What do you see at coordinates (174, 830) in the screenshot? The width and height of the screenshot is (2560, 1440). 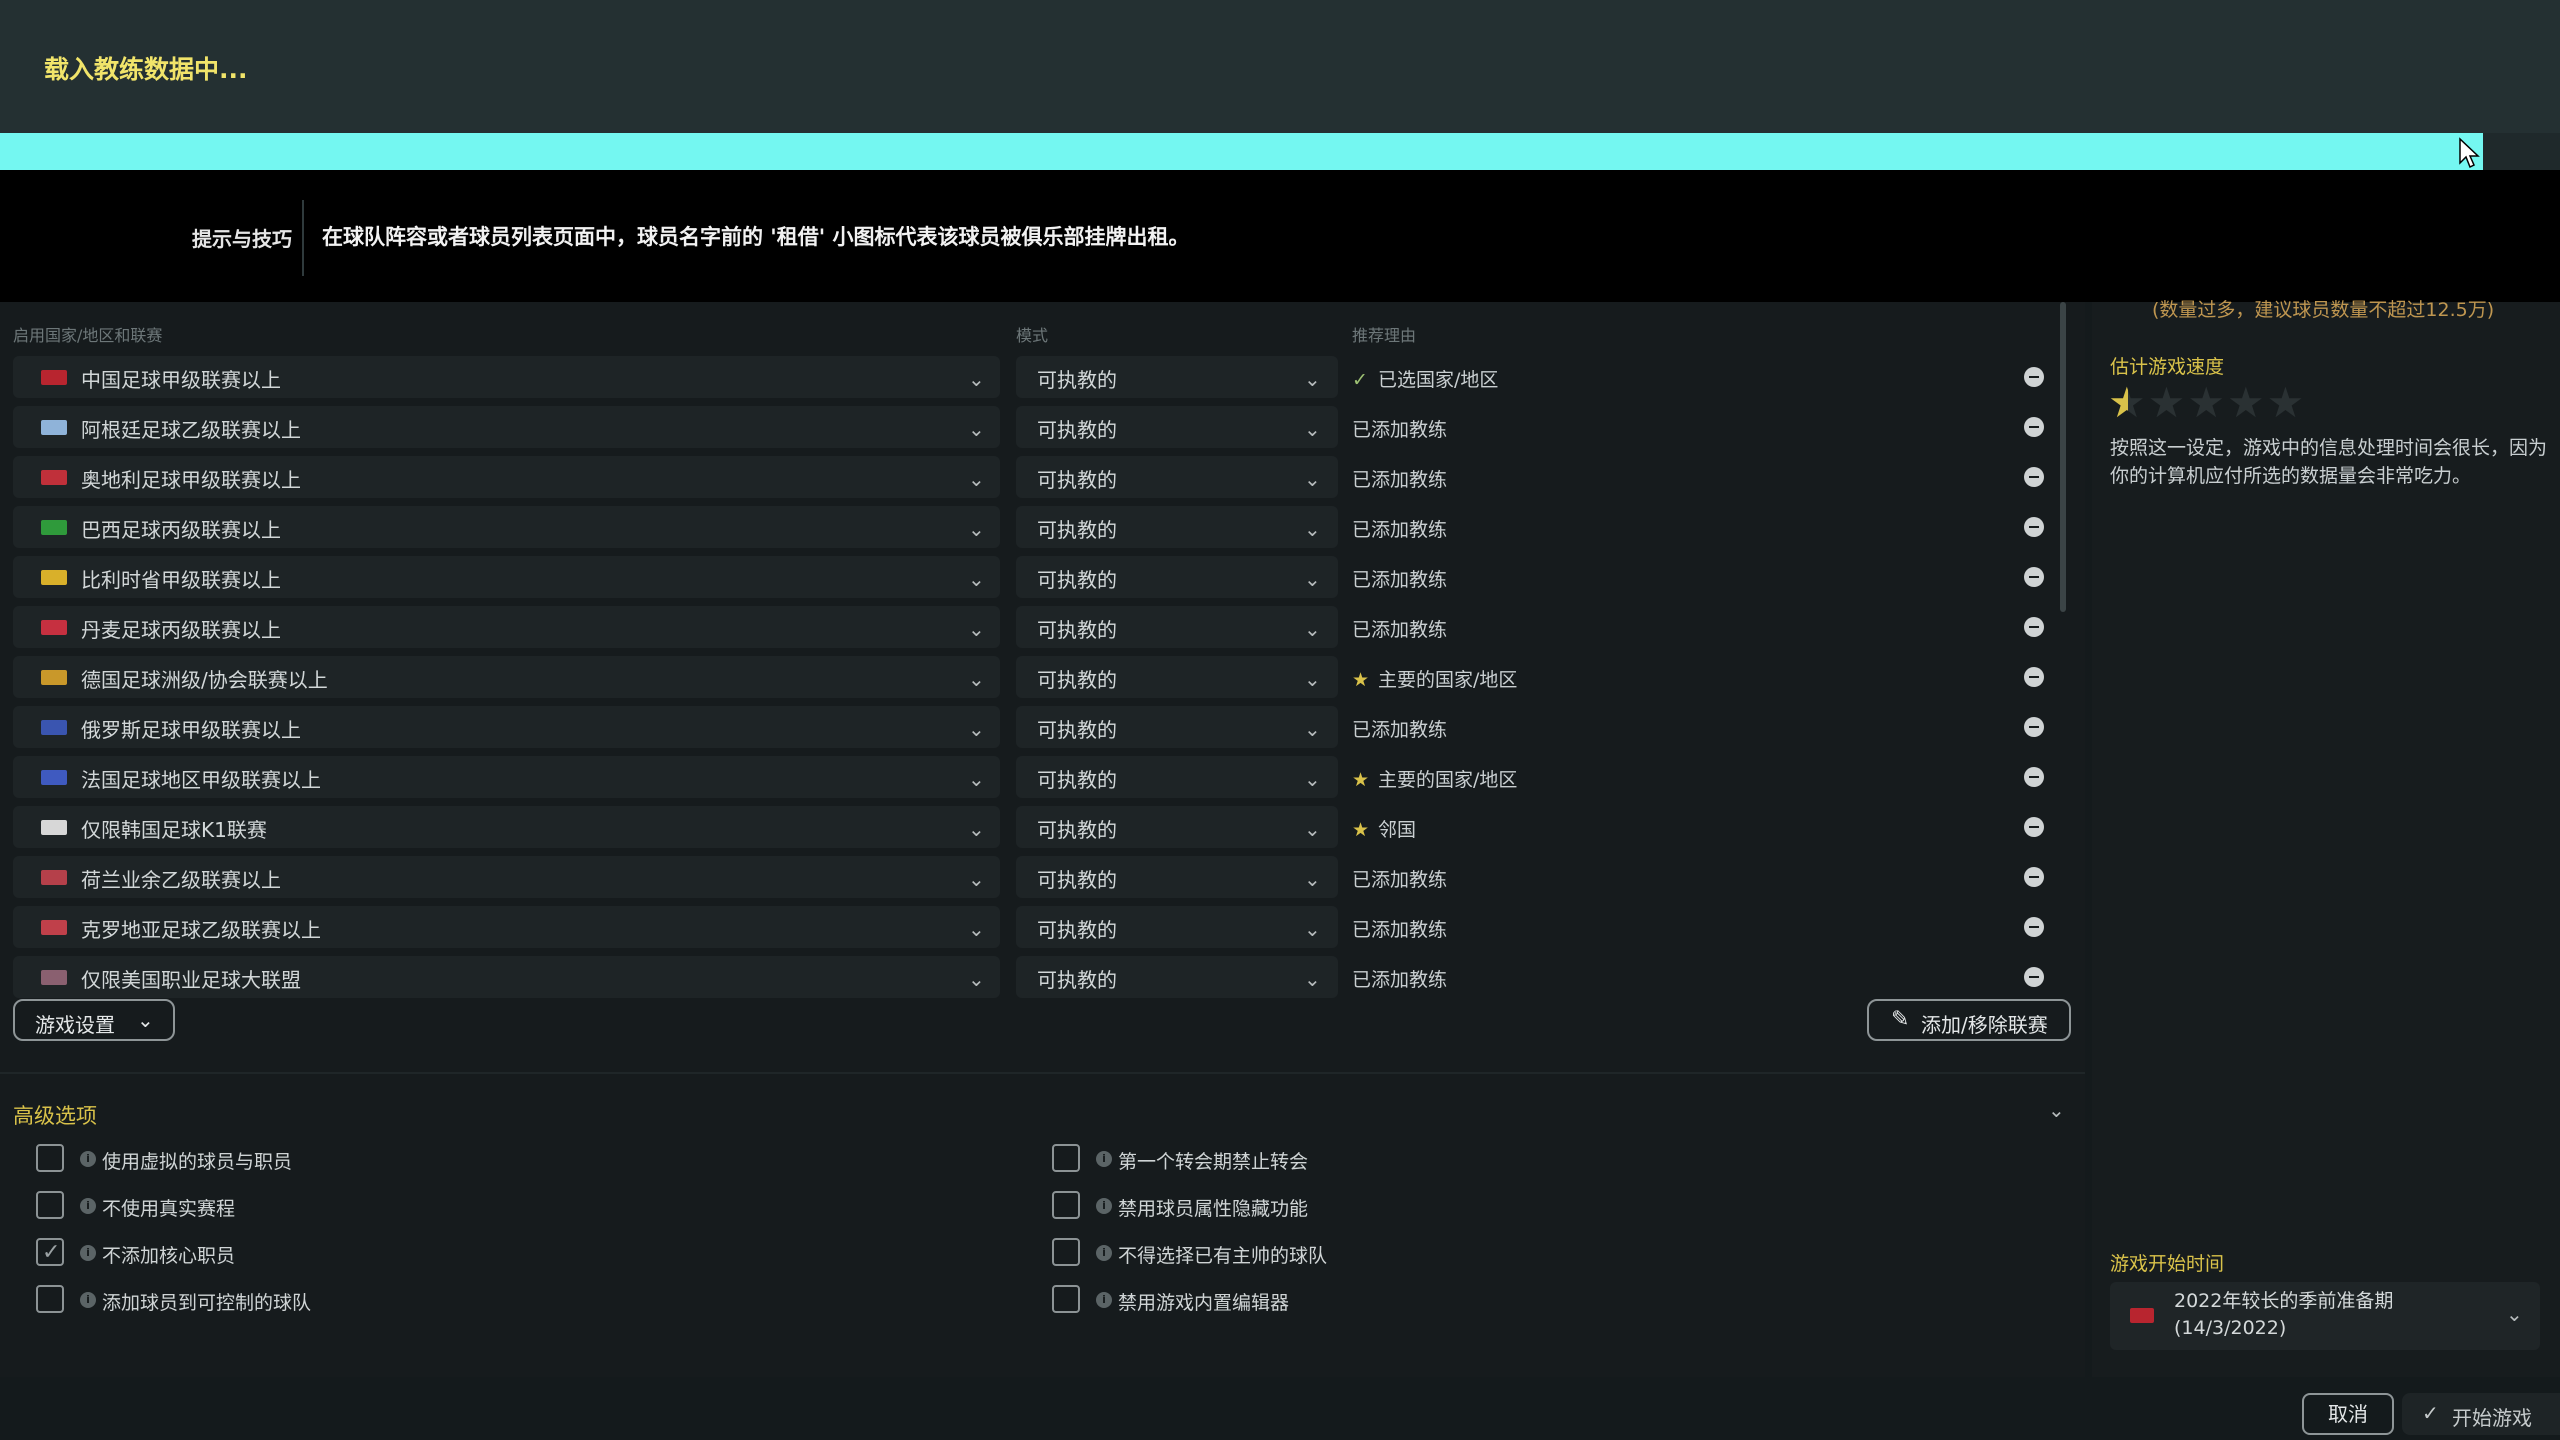 I see `league-name: 仅限韩国足球K1联赛` at bounding box center [174, 830].